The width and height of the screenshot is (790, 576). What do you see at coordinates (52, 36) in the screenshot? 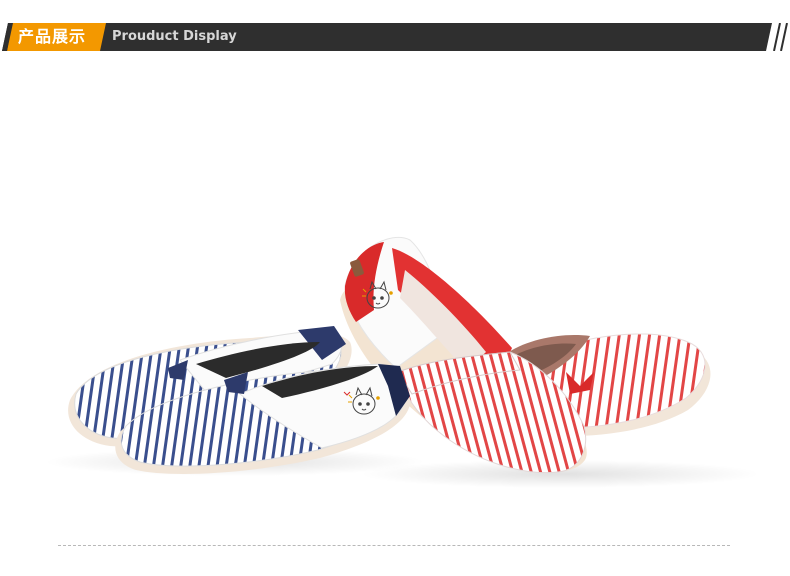
I see `section-title-cn: 产品展示` at bounding box center [52, 36].